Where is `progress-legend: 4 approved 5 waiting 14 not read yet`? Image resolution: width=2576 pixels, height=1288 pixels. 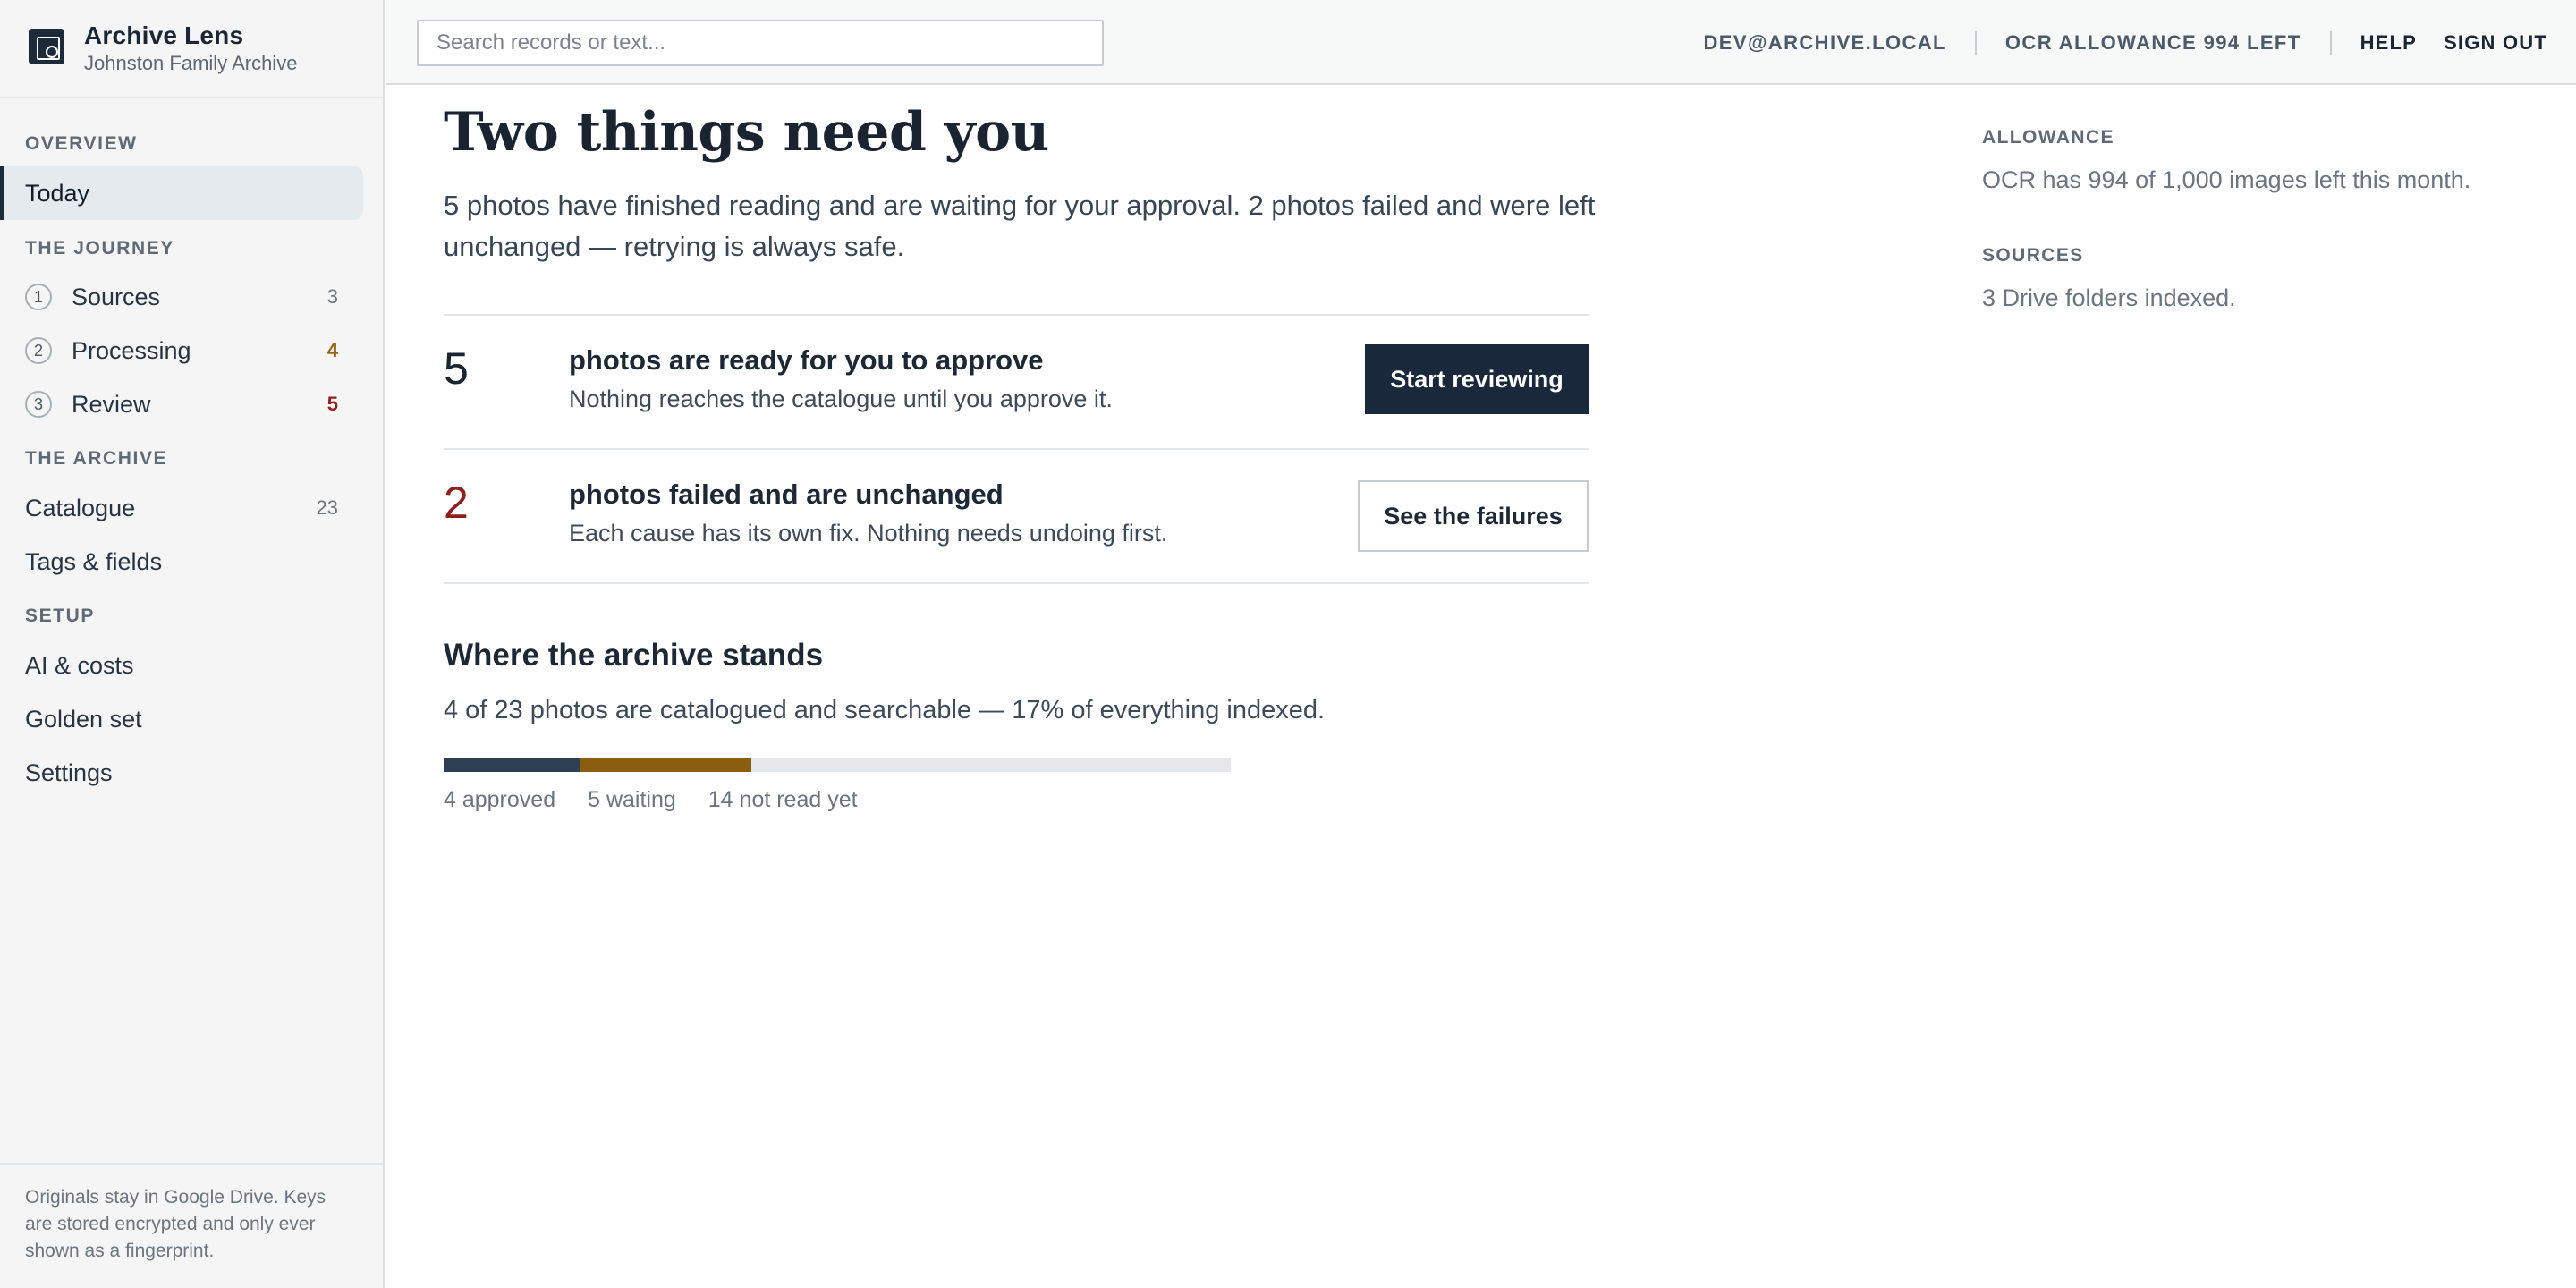
progress-legend: 4 approved 5 waiting 14 not read yet is located at coordinates (651, 800).